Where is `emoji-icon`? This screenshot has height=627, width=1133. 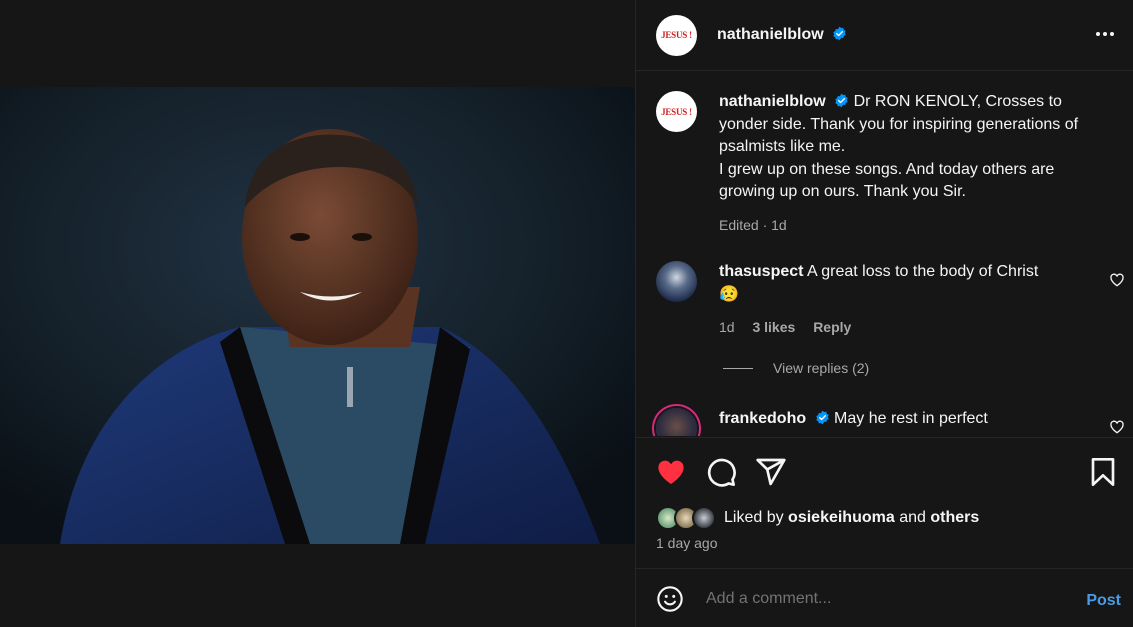
emoji-icon is located at coordinates (670, 599).